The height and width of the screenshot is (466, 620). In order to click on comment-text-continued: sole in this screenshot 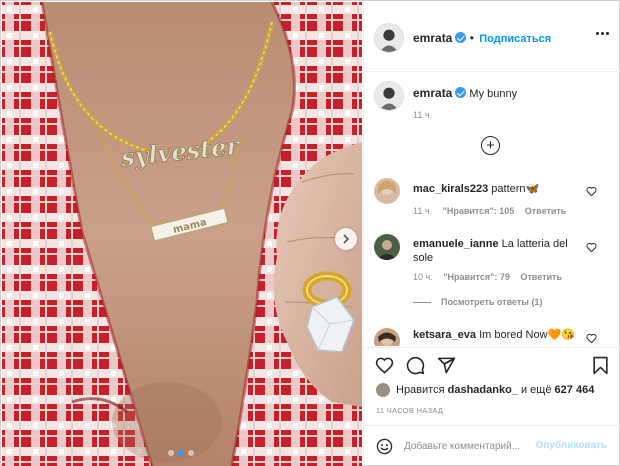, I will do `click(423, 258)`.